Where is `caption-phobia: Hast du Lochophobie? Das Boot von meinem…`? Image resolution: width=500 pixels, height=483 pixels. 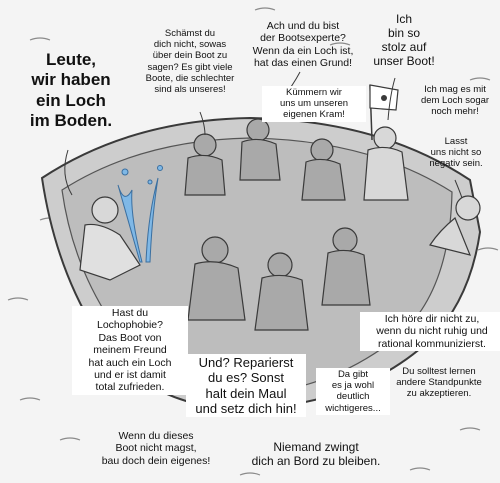
caption-phobia: Hast du Lochophobie? Das Boot von meinem… is located at coordinates (130, 350).